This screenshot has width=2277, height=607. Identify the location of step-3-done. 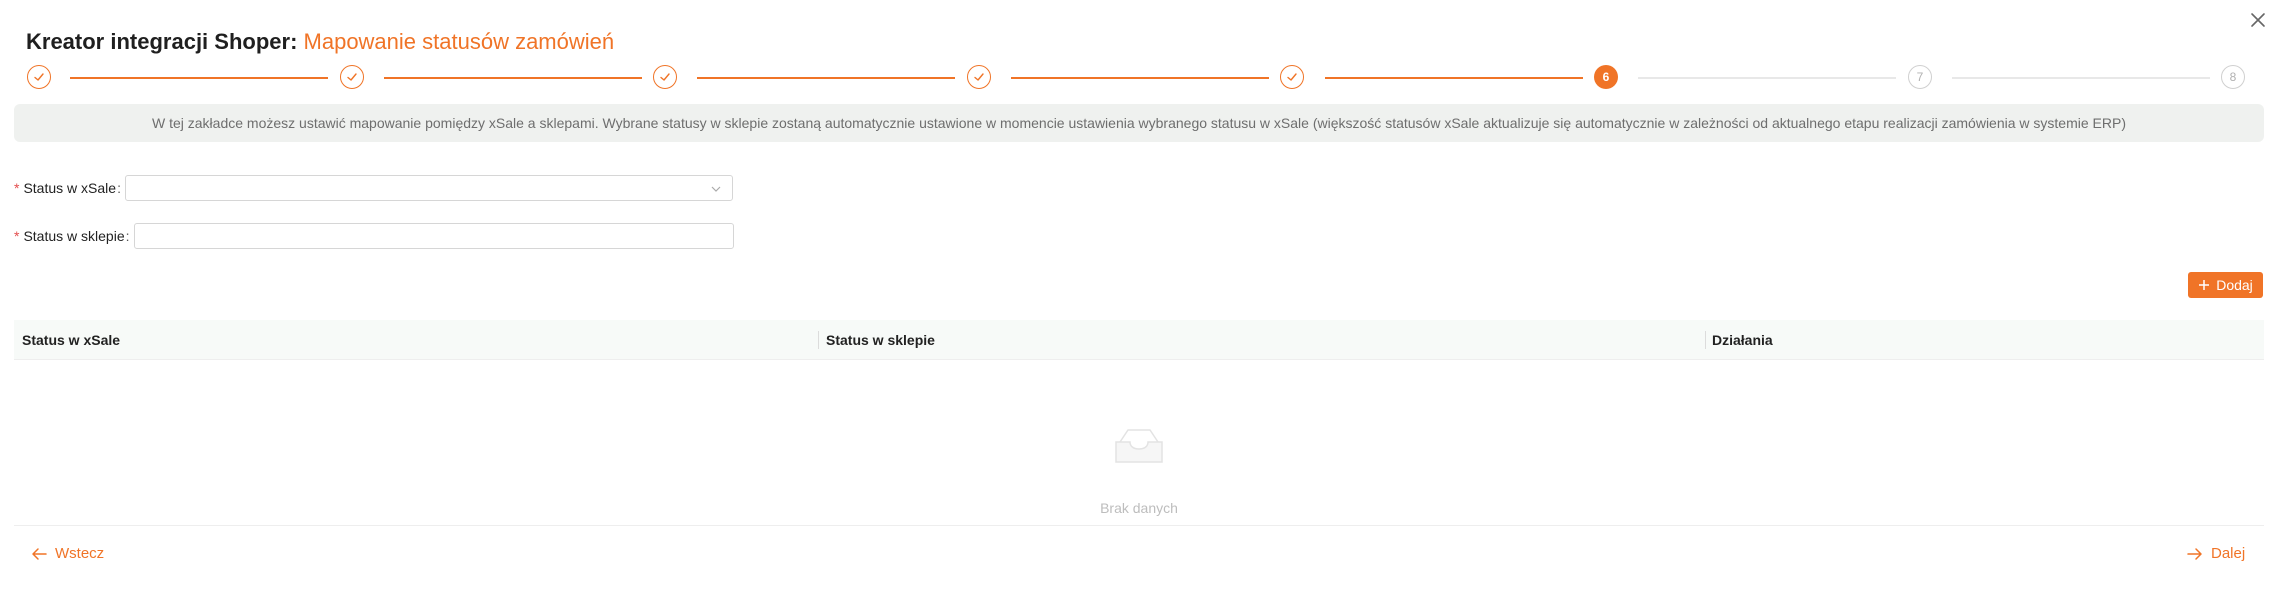
(665, 77).